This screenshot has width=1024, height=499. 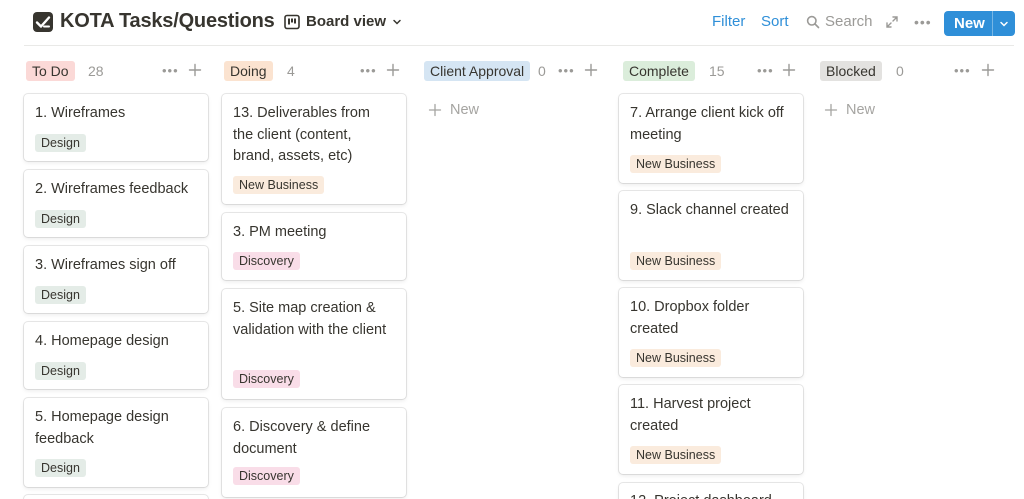 What do you see at coordinates (112, 189) in the screenshot?
I see `card-title: 2. Wireframes feedback` at bounding box center [112, 189].